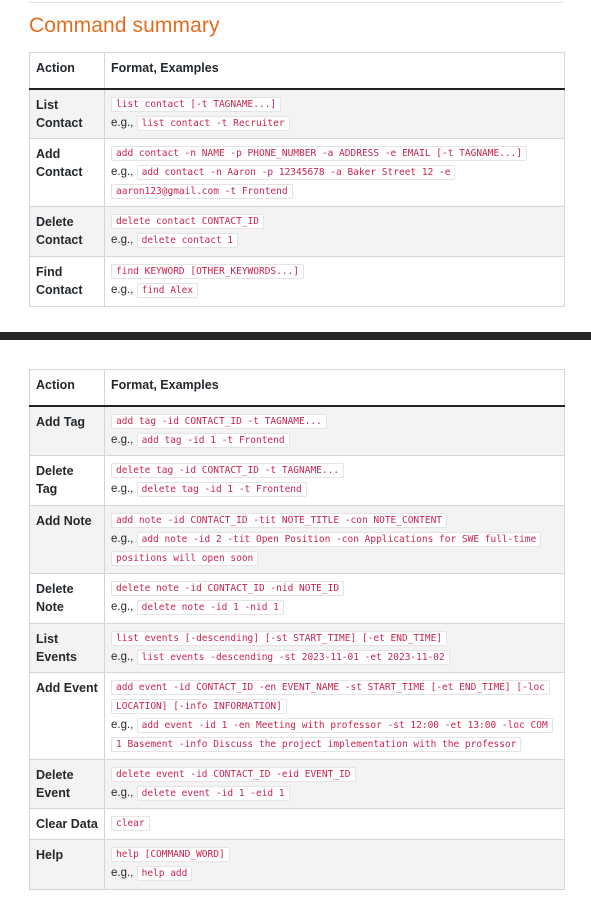 Image resolution: width=591 pixels, height=897 pixels. What do you see at coordinates (67, 864) in the screenshot?
I see `action-cell: Help` at bounding box center [67, 864].